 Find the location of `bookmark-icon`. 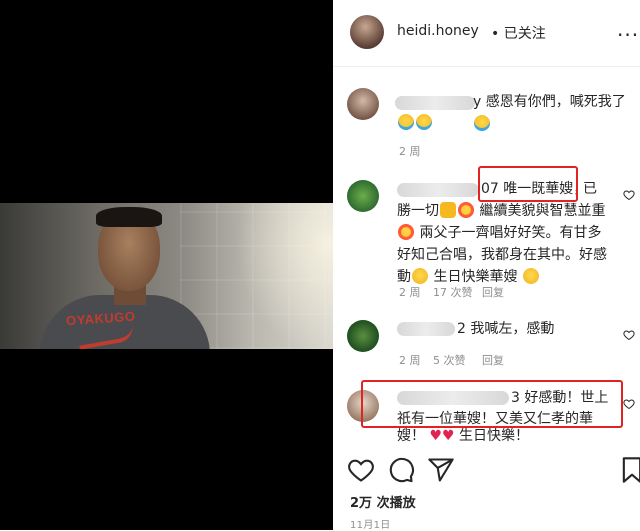

bookmark-icon is located at coordinates (630, 470).